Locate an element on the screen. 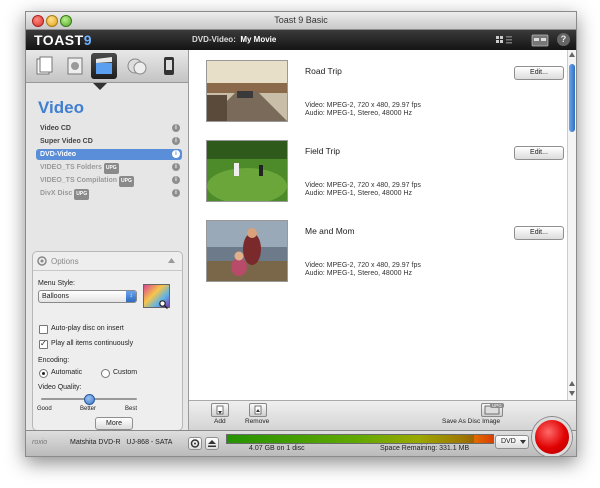 The width and height of the screenshot is (600, 488). me-and-mom-thumbnail is located at coordinates (247, 251).